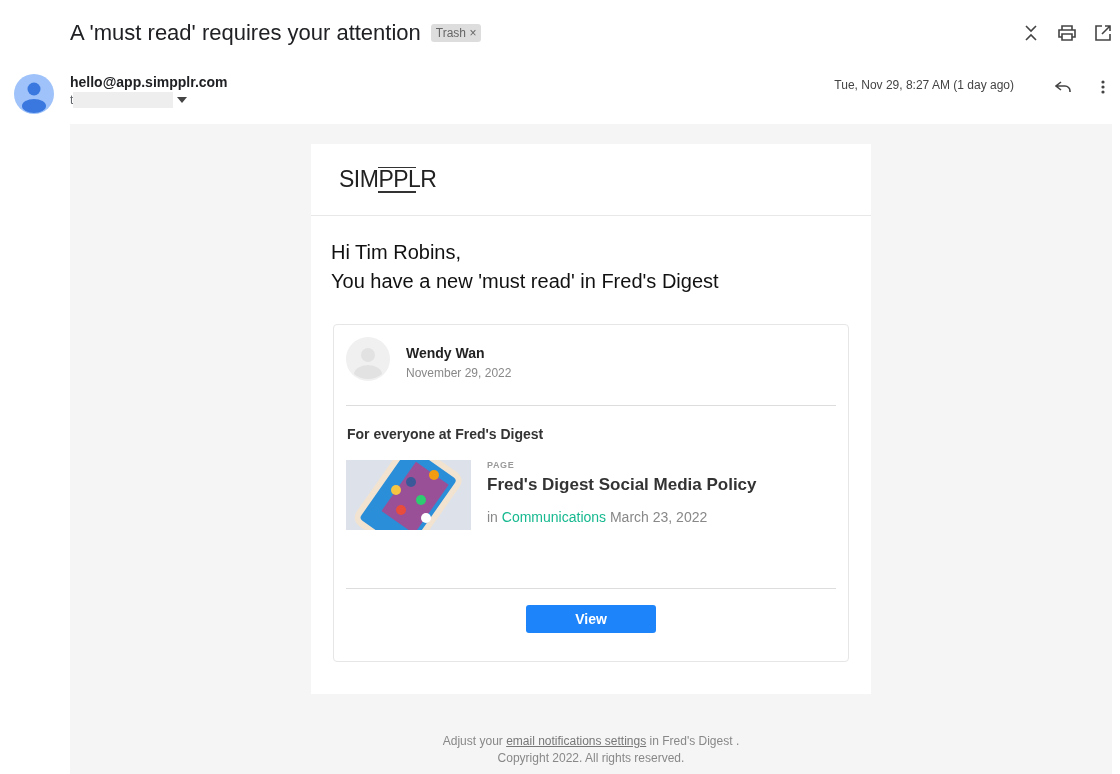  What do you see at coordinates (501, 465) in the screenshot?
I see `item-type: PAGE` at bounding box center [501, 465].